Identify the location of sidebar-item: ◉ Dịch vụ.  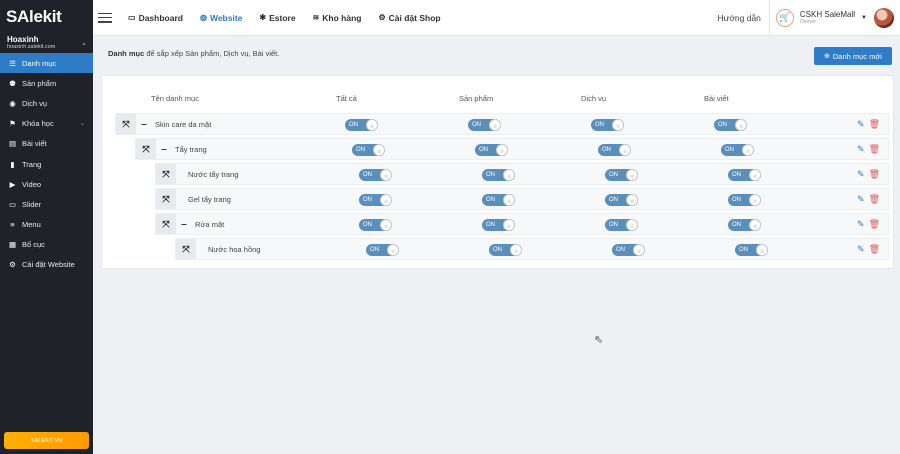
(46, 103).